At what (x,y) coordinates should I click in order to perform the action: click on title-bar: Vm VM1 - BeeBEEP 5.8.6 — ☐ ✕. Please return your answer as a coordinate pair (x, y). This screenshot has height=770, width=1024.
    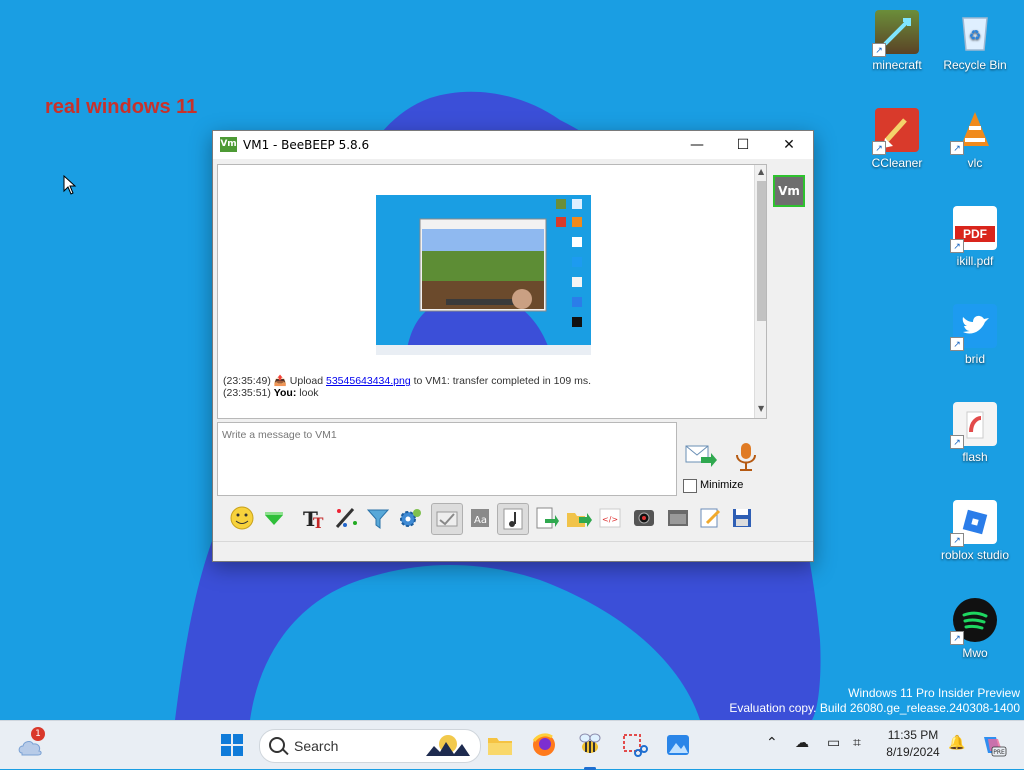
    Looking at the image, I should click on (513, 145).